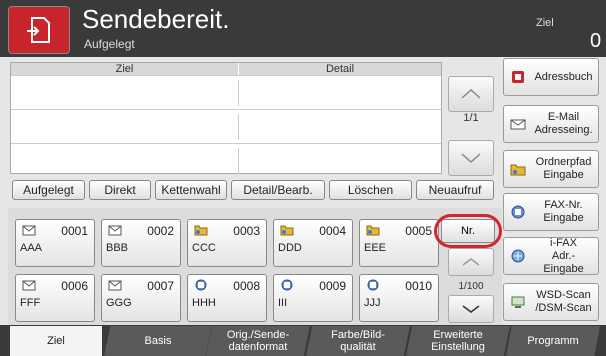  What do you see at coordinates (563, 308) in the screenshot?
I see `wsd-label-line2: /DSM-Scan` at bounding box center [563, 308].